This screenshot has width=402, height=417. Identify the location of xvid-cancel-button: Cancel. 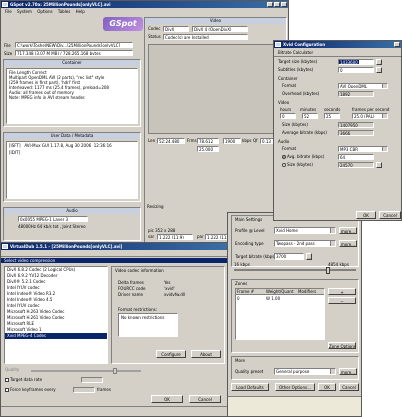
(349, 387).